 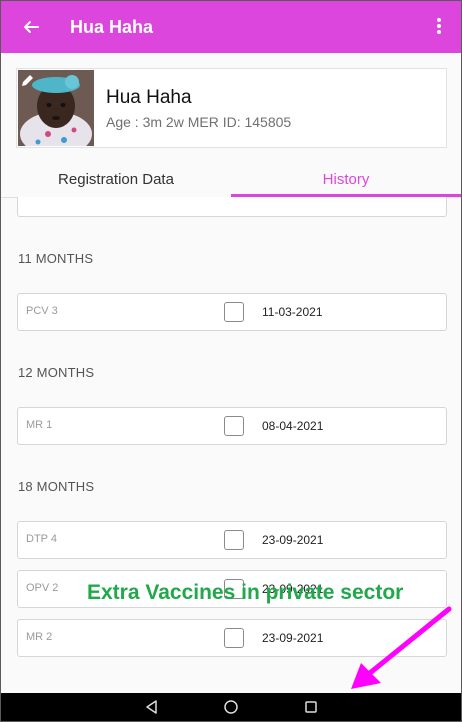 What do you see at coordinates (42, 588) in the screenshot?
I see `vaccine-name: OPV 2` at bounding box center [42, 588].